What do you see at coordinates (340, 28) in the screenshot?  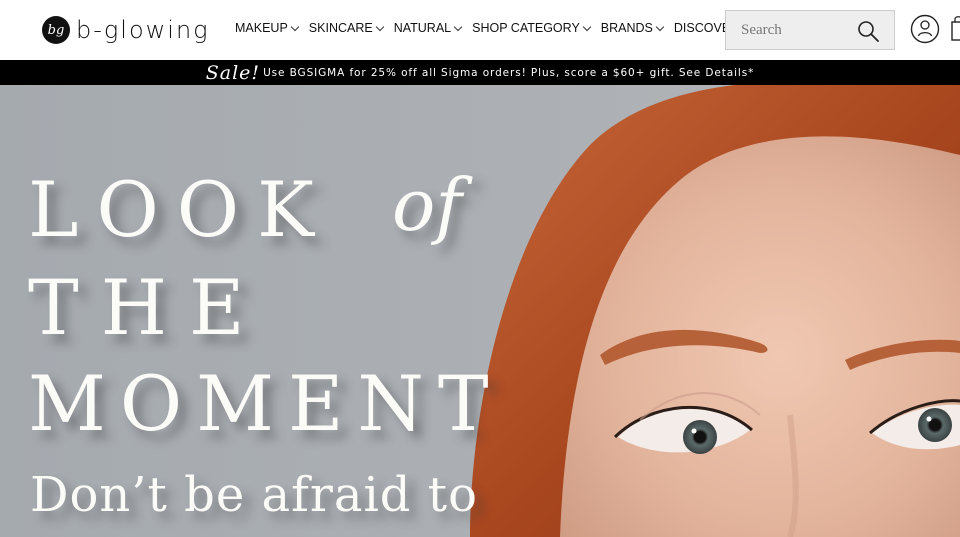 I see `nav-label: SKINCARE` at bounding box center [340, 28].